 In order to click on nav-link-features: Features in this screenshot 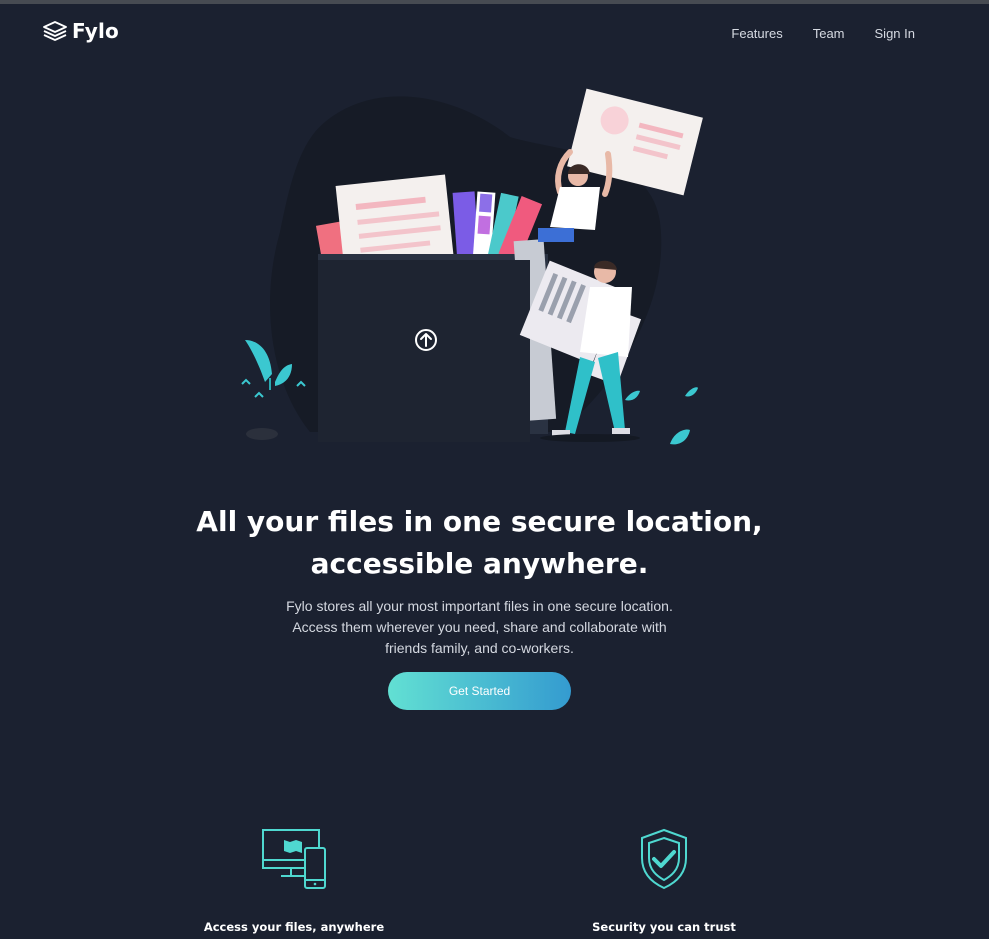, I will do `click(756, 33)`.